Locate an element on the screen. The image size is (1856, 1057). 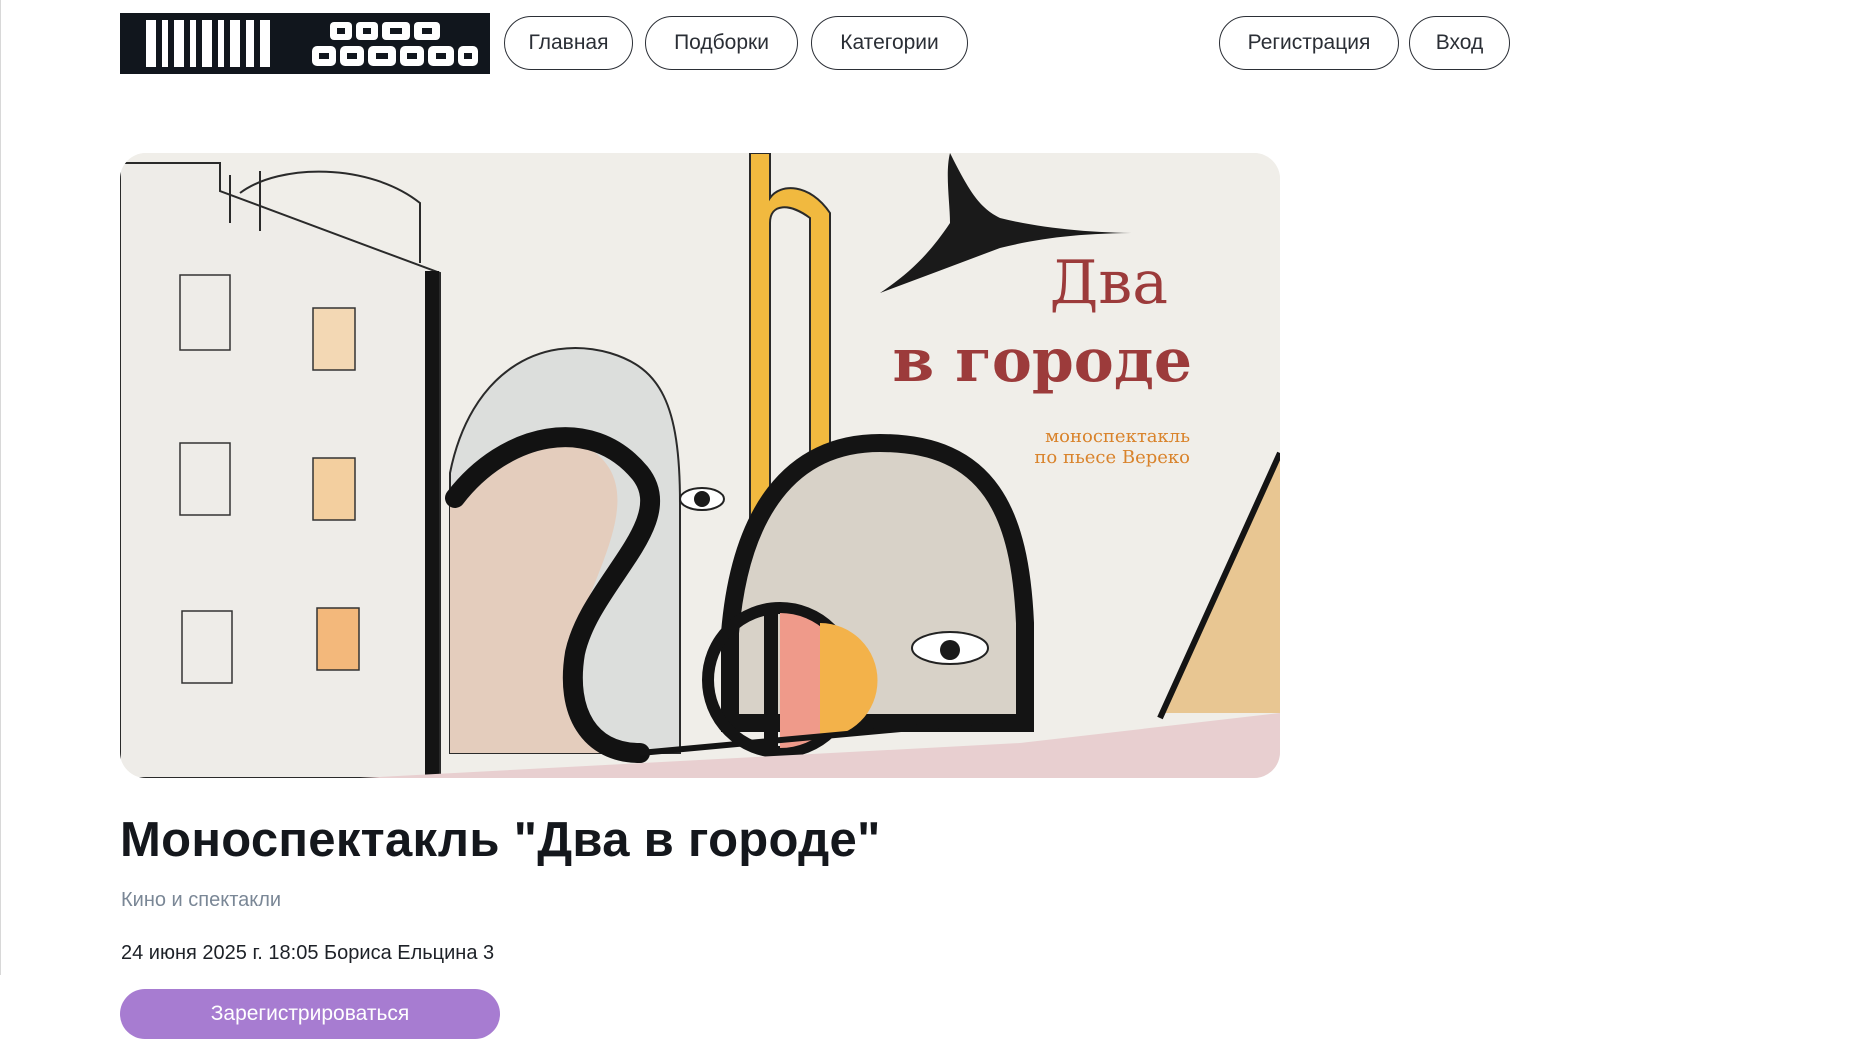
event-date-location: 24 июня 2025 г. 18:05 Бориса Ельцина 3 is located at coordinates (308, 953).